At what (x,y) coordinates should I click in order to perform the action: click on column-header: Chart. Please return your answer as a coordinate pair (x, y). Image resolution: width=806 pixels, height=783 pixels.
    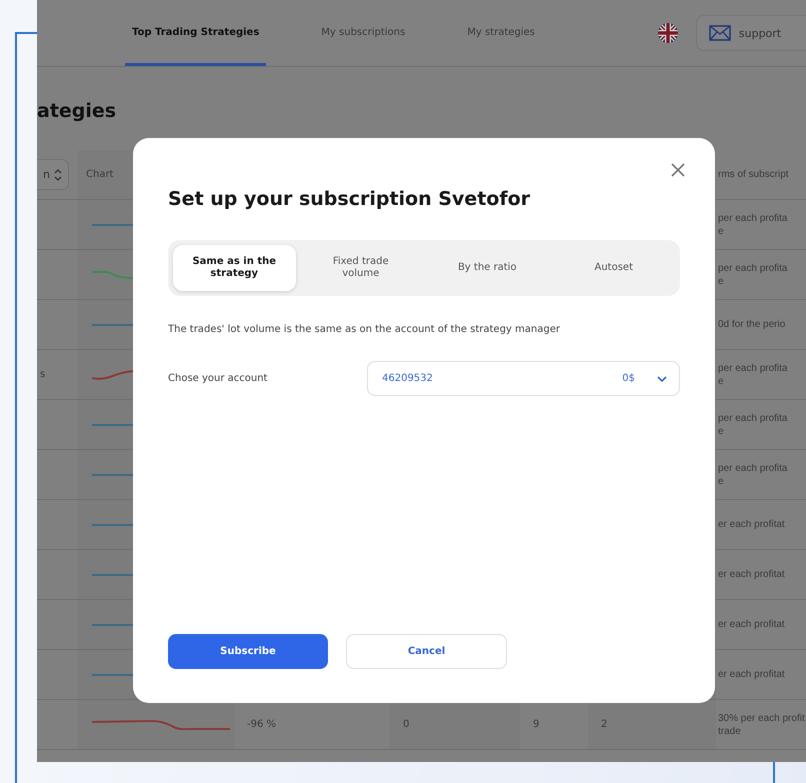
    Looking at the image, I should click on (100, 174).